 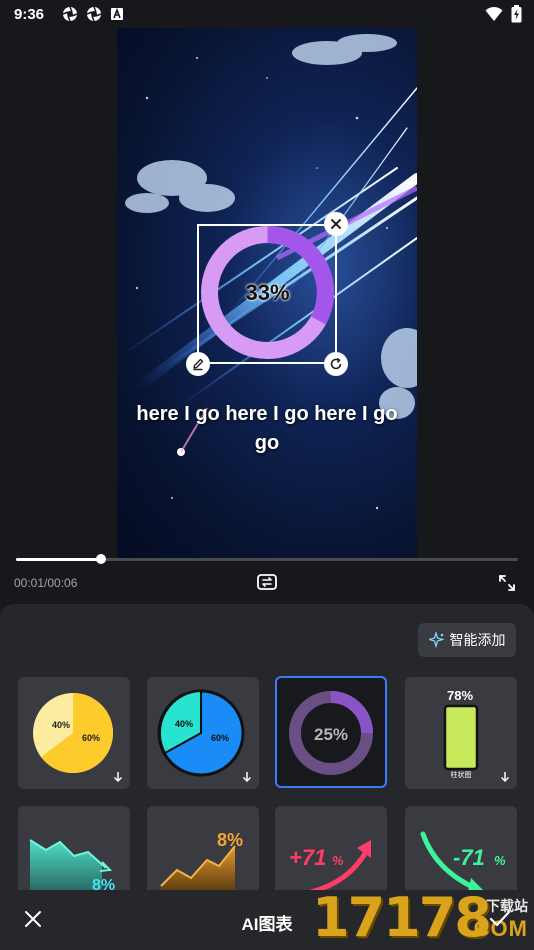 I want to click on status-bar: 9:36, so click(x=267, y=14).